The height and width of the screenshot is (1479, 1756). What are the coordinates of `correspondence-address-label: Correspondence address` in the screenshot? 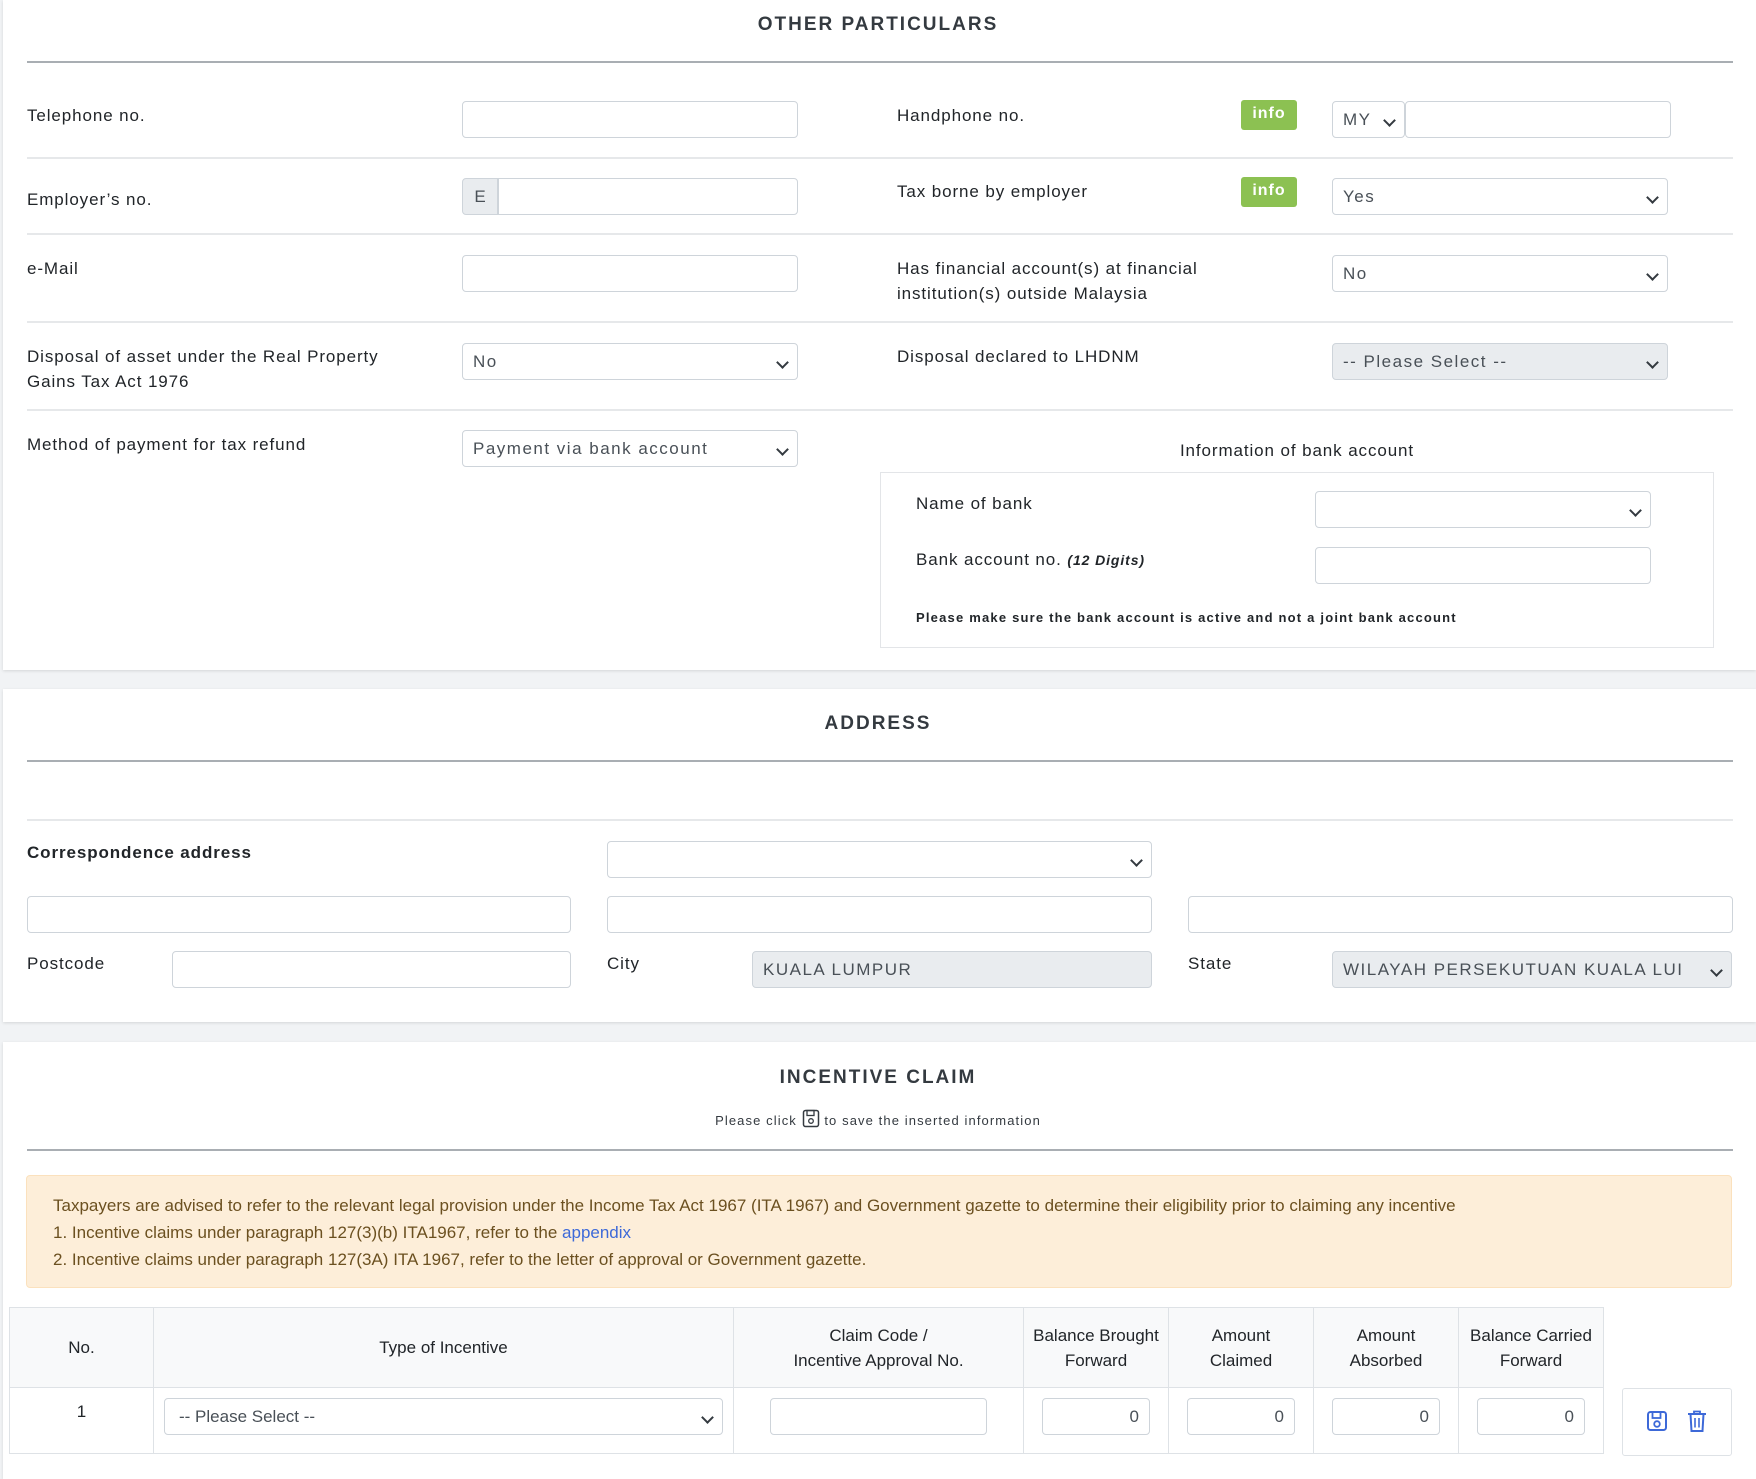 It's located at (139, 852).